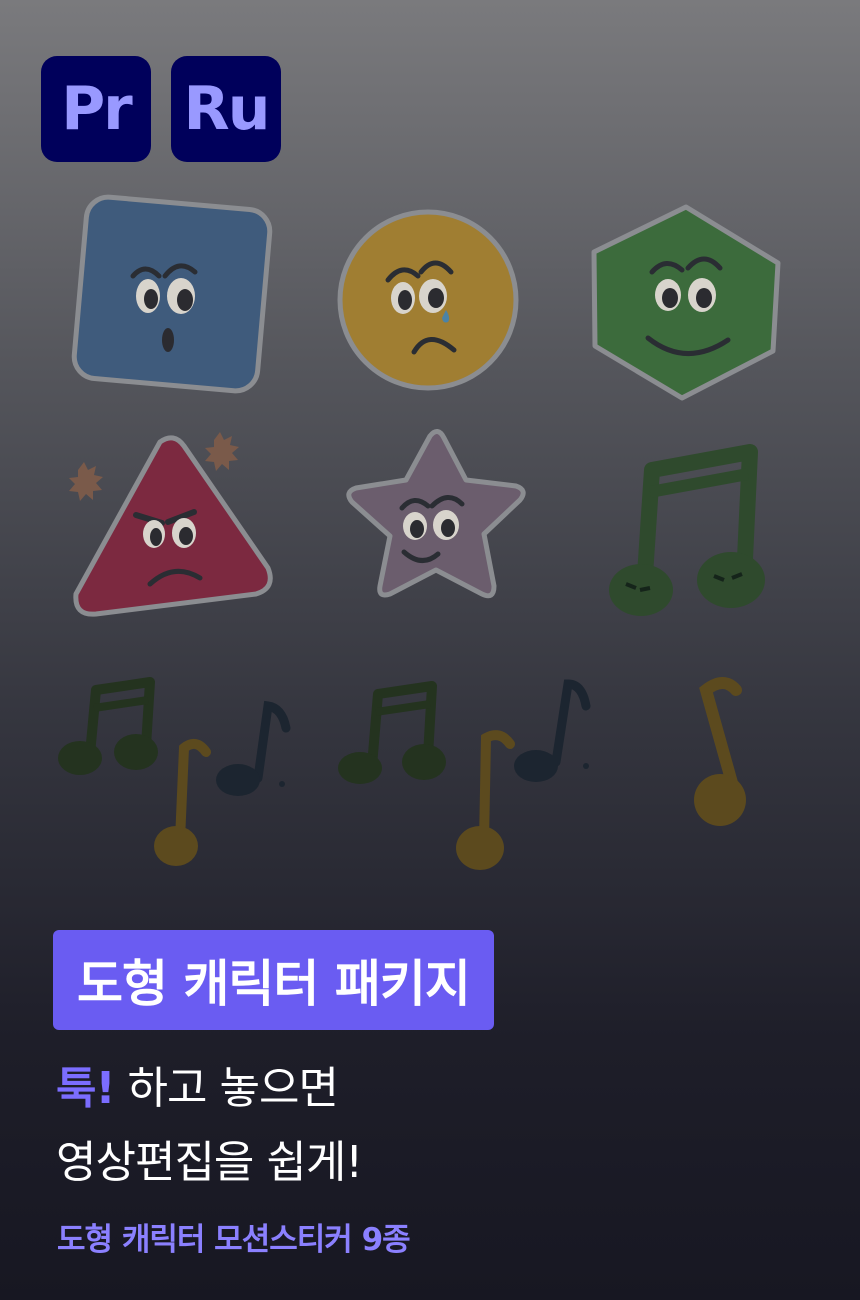 The image size is (860, 1300). Describe the element at coordinates (402, 773) in the screenshot. I see `small-notes-row` at that location.